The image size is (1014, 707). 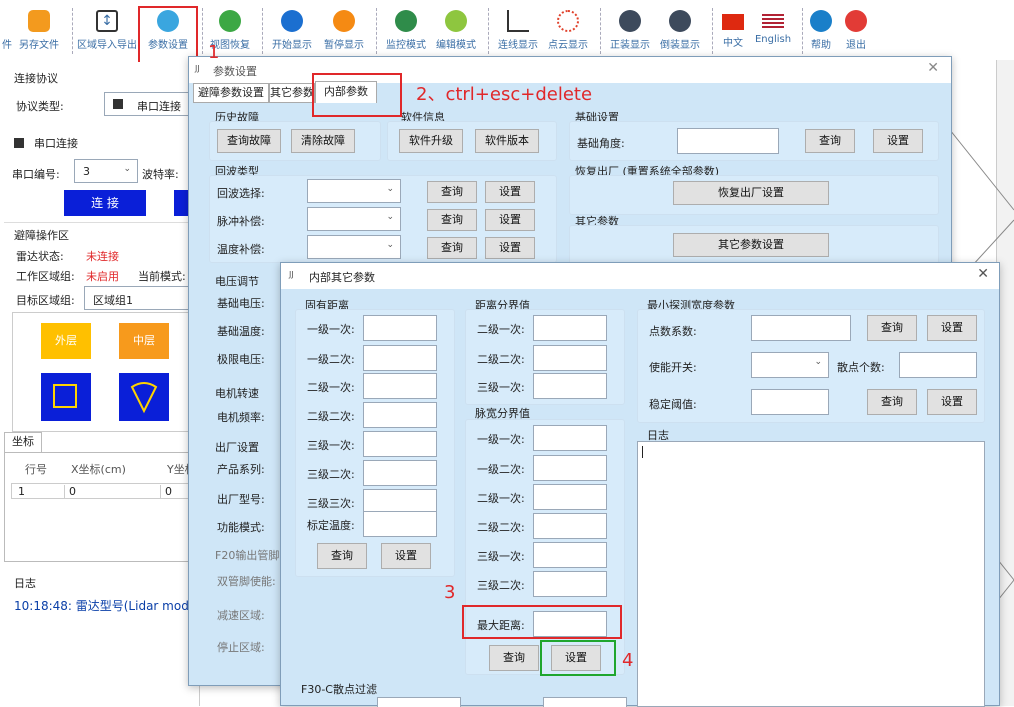 I want to click on divider, so click(x=100, y=222).